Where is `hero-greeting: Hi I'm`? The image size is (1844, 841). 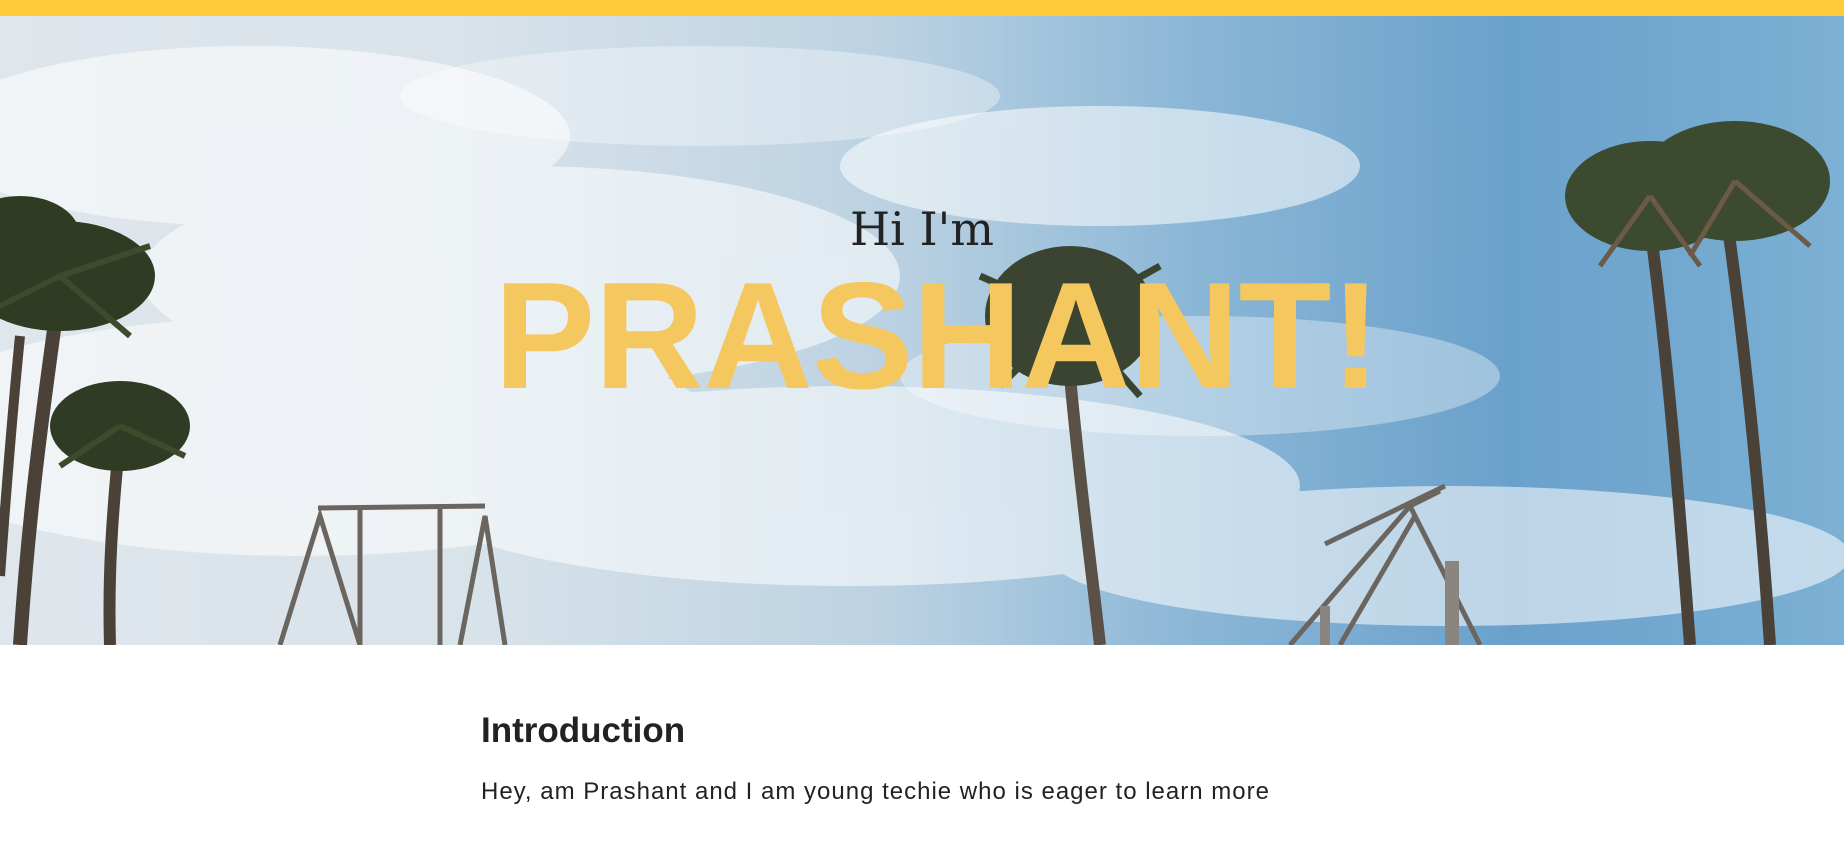
hero-greeting: Hi I'm is located at coordinates (922, 229).